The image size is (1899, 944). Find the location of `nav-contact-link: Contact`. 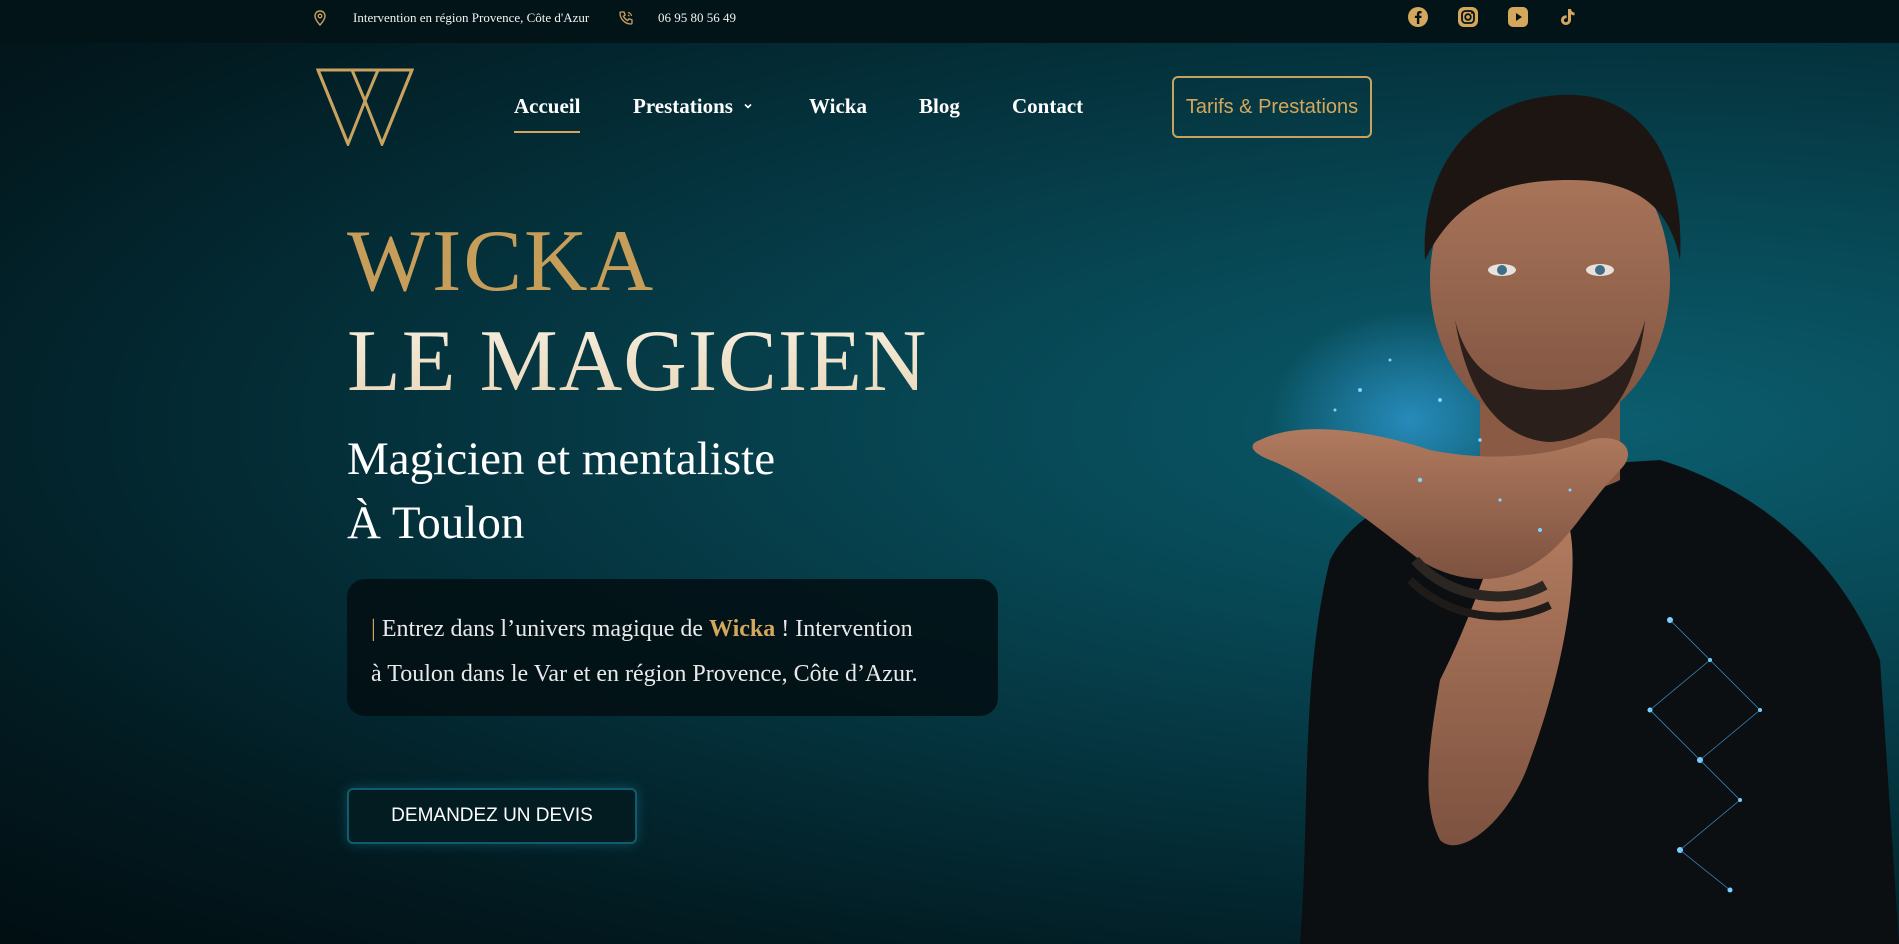

nav-contact-link: Contact is located at coordinates (1047, 106).